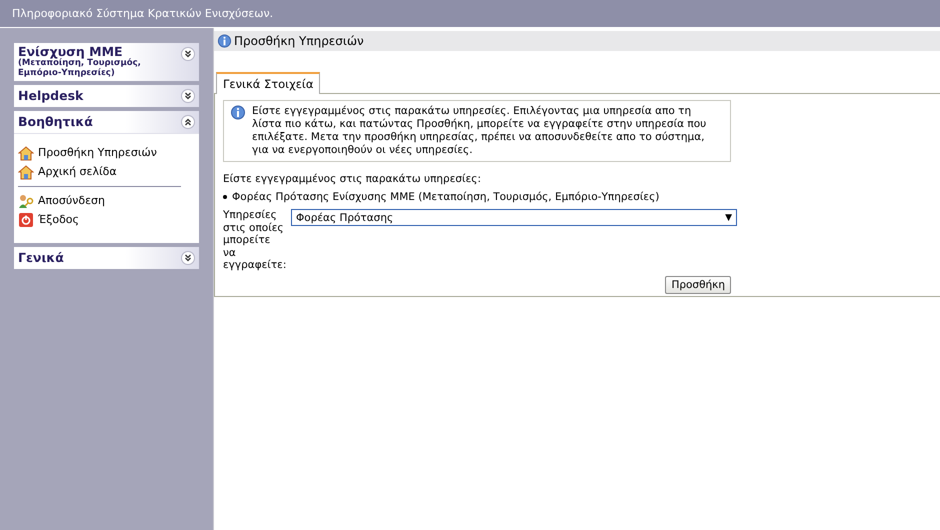  What do you see at coordinates (225, 197) in the screenshot?
I see `bullet-icon` at bounding box center [225, 197].